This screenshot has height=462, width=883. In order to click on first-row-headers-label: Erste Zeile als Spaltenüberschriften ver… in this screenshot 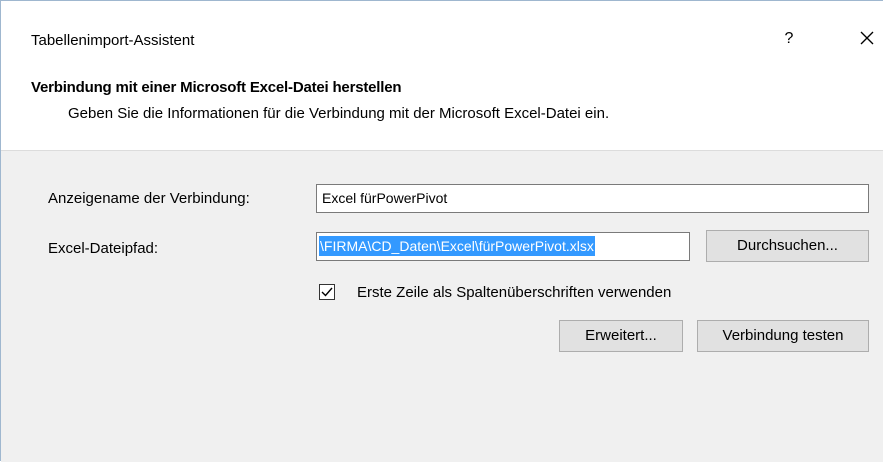, I will do `click(514, 293)`.